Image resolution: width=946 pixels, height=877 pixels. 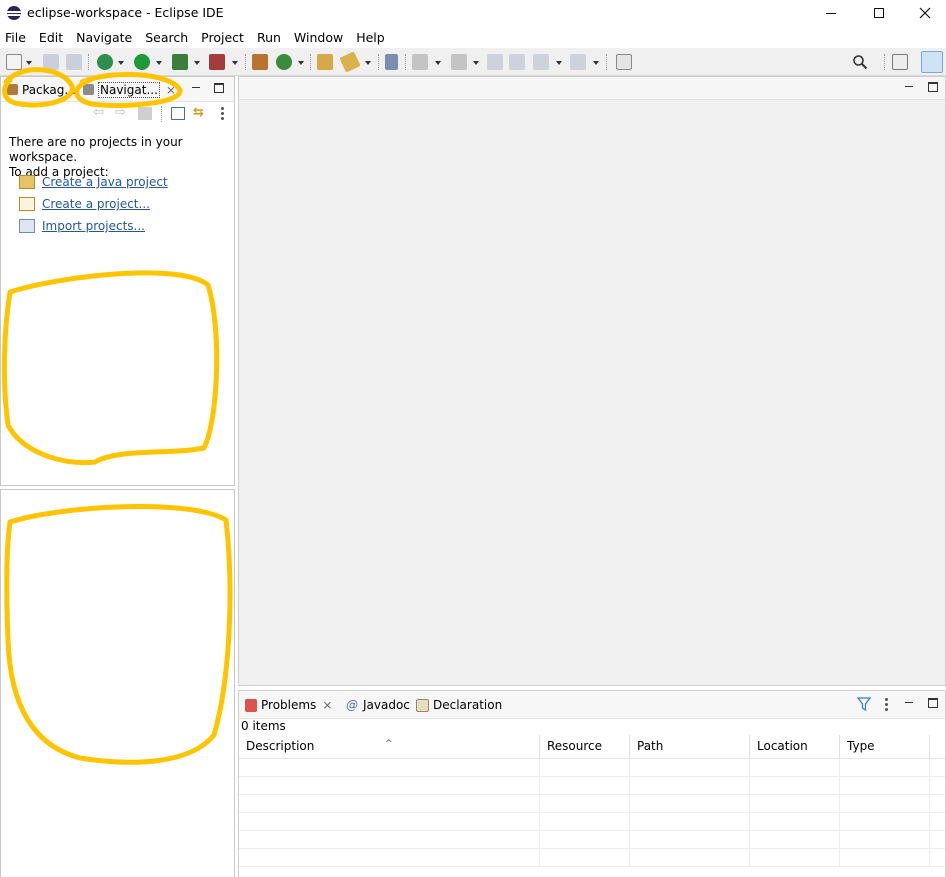 I want to click on menu-run: Run, so click(x=269, y=37).